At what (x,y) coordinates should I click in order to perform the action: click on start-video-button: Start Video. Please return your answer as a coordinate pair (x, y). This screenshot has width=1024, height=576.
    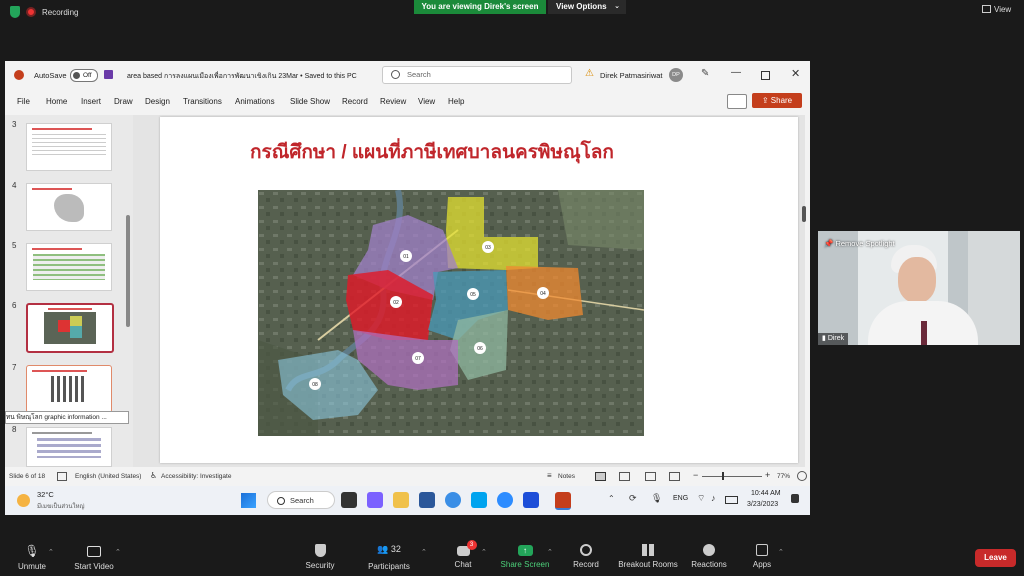
    Looking at the image, I should click on (94, 554).